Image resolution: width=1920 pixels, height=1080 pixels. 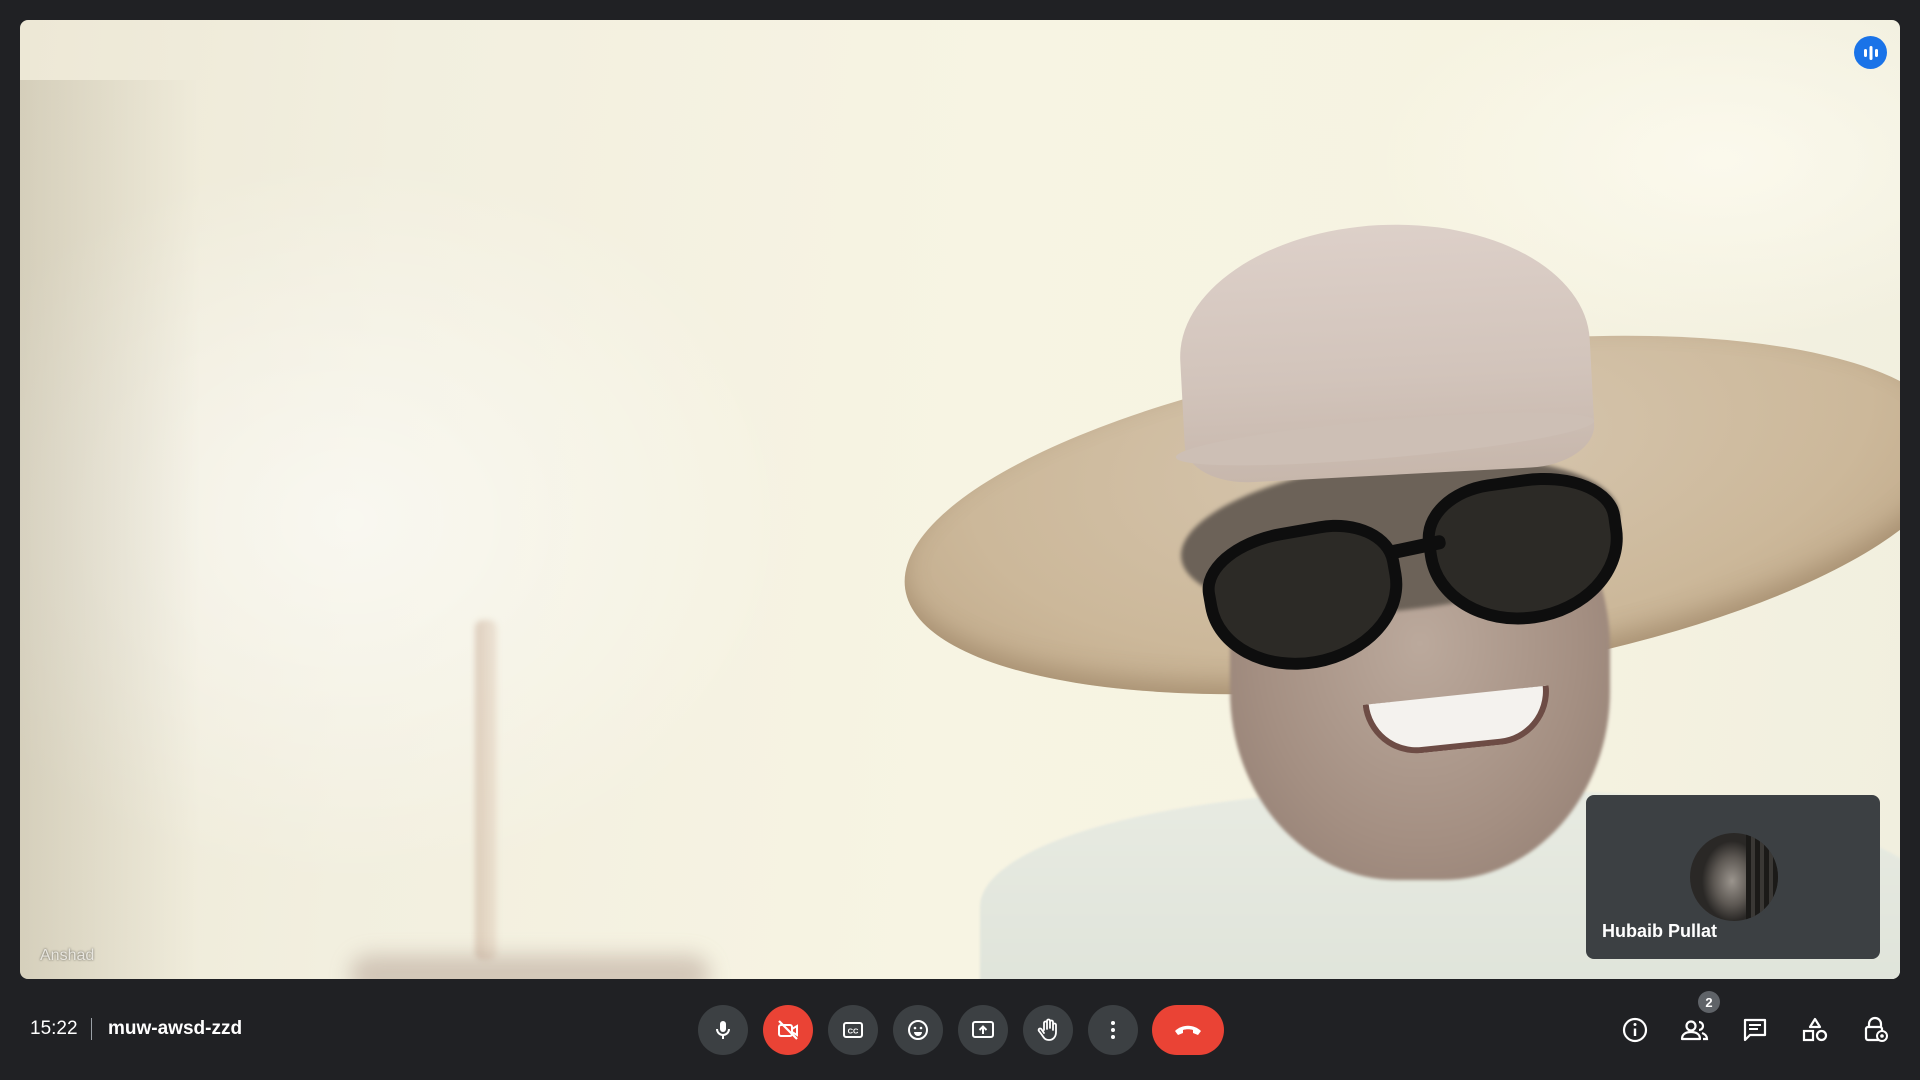 What do you see at coordinates (1870, 52) in the screenshot?
I see `speaking-indicator-icon` at bounding box center [1870, 52].